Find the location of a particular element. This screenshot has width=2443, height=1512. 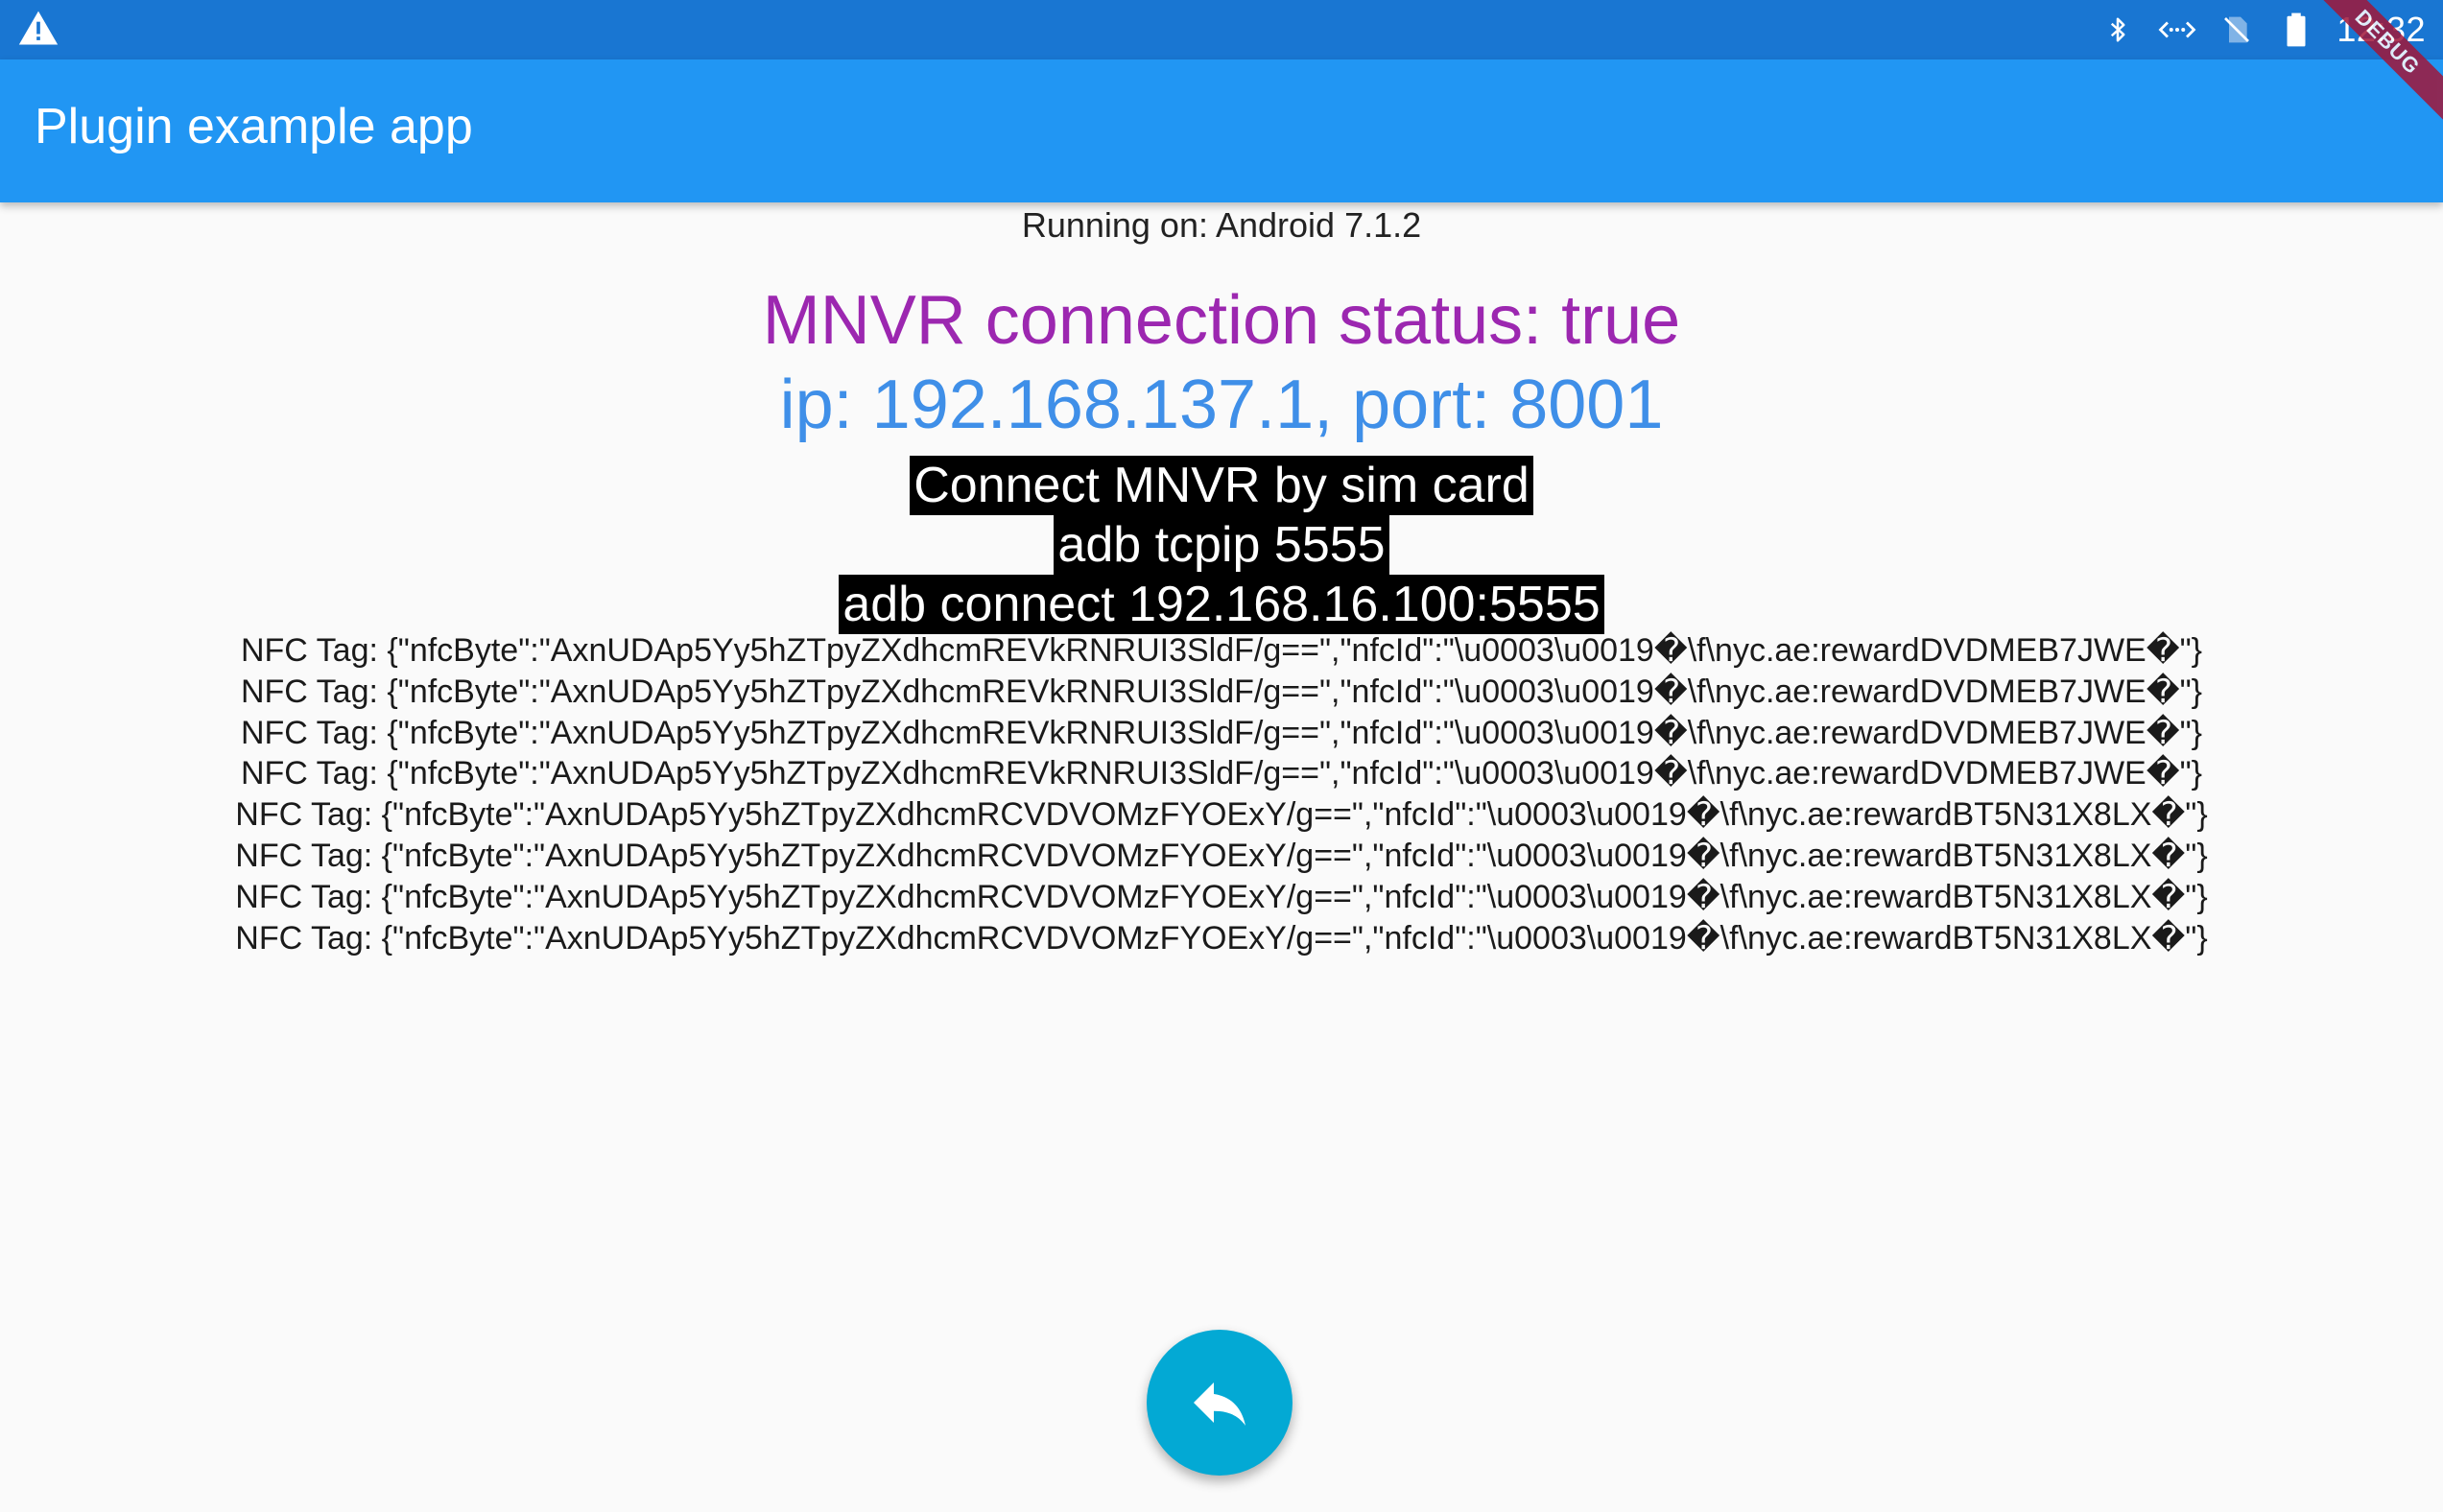

no-sim-icon is located at coordinates (2237, 30).